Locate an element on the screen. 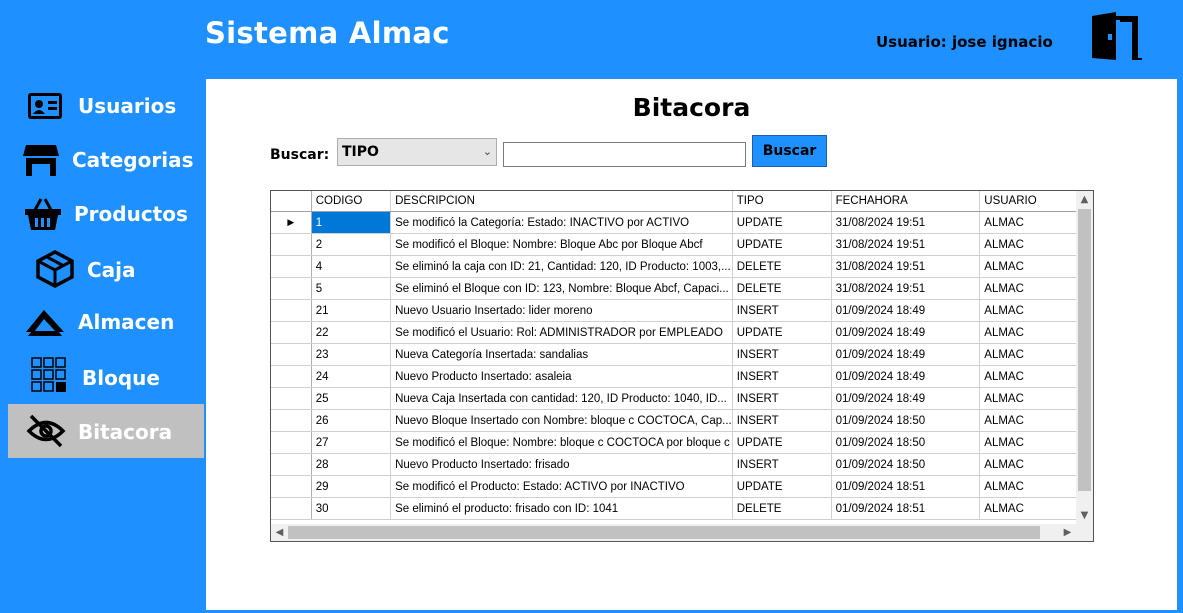  cell-codigo: 23 is located at coordinates (351, 354).